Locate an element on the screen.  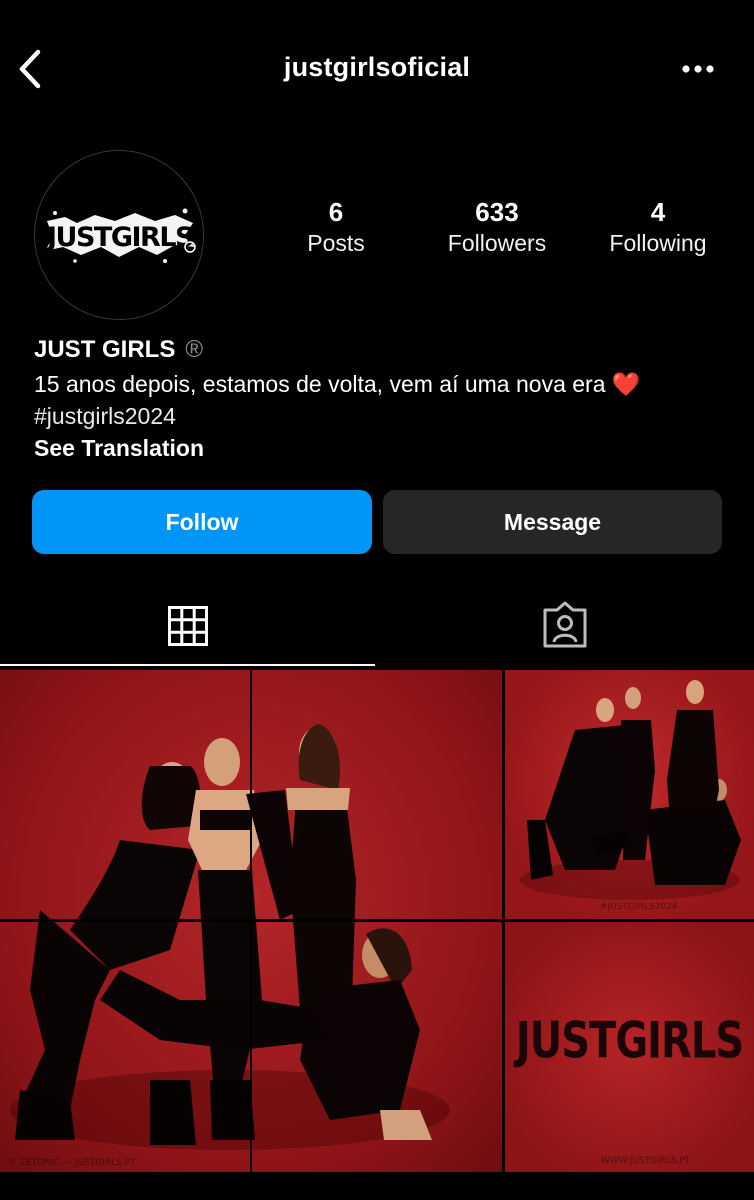
bottom-spacer is located at coordinates (377, 1186).